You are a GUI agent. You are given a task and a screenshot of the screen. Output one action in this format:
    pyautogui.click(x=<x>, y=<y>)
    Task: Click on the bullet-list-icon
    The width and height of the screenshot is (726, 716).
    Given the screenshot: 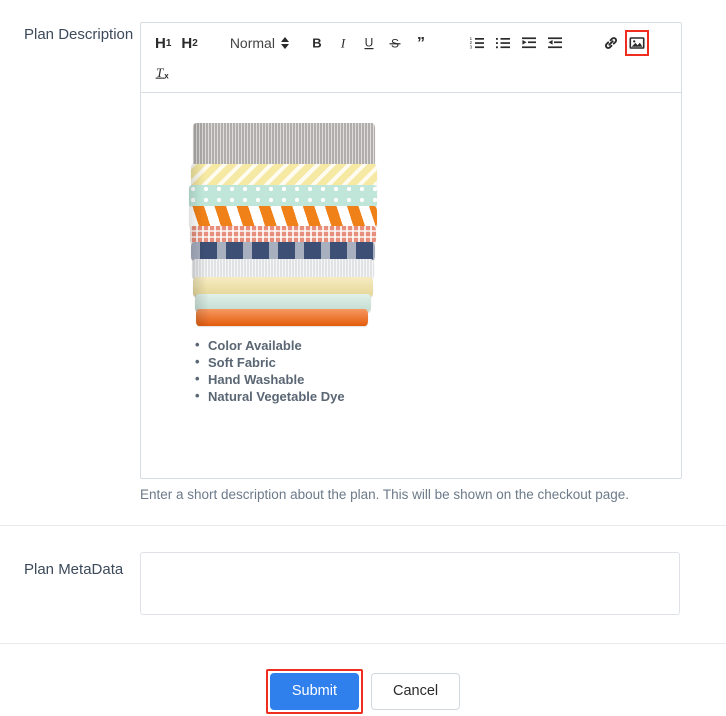 What is the action you would take?
    pyautogui.click(x=503, y=43)
    